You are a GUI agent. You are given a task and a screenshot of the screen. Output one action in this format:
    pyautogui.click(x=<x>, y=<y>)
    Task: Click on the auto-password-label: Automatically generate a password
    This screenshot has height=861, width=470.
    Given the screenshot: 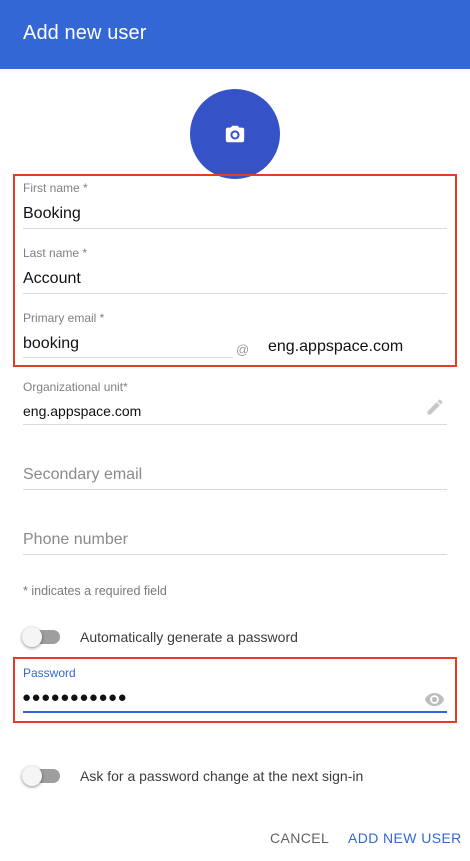 What is the action you would take?
    pyautogui.click(x=189, y=637)
    